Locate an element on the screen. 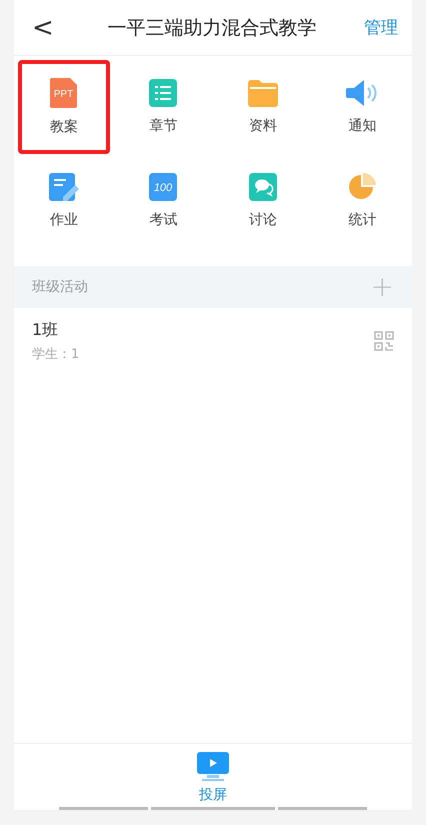  back-button: < is located at coordinates (43, 27).